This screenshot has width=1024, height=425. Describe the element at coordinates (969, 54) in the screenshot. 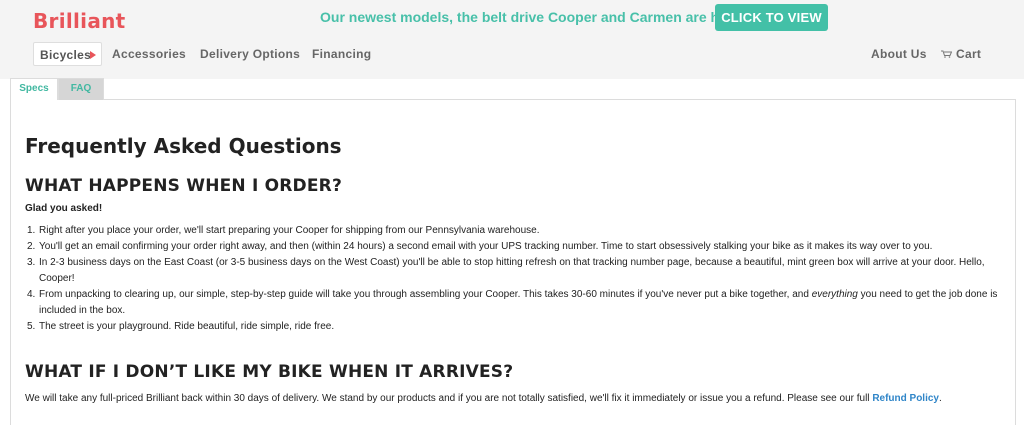

I see `nav-cart-label: Cart` at that location.